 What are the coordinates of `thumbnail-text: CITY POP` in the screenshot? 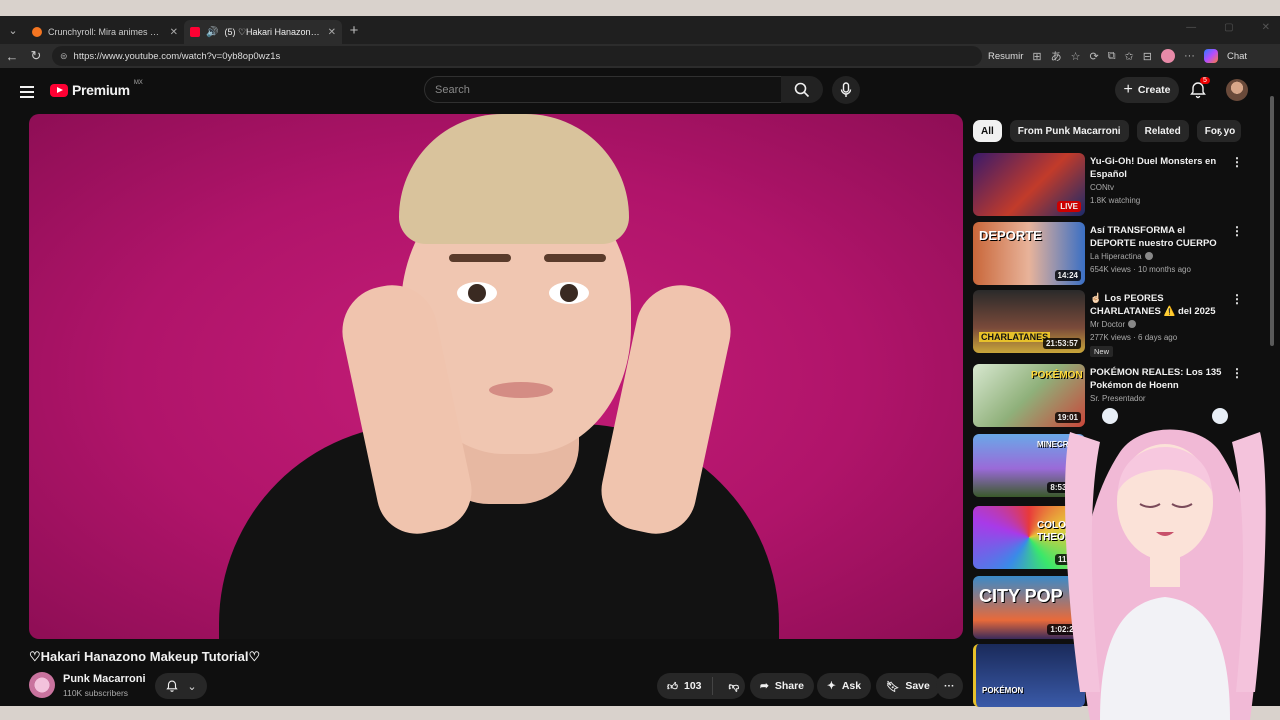 It's located at (1021, 596).